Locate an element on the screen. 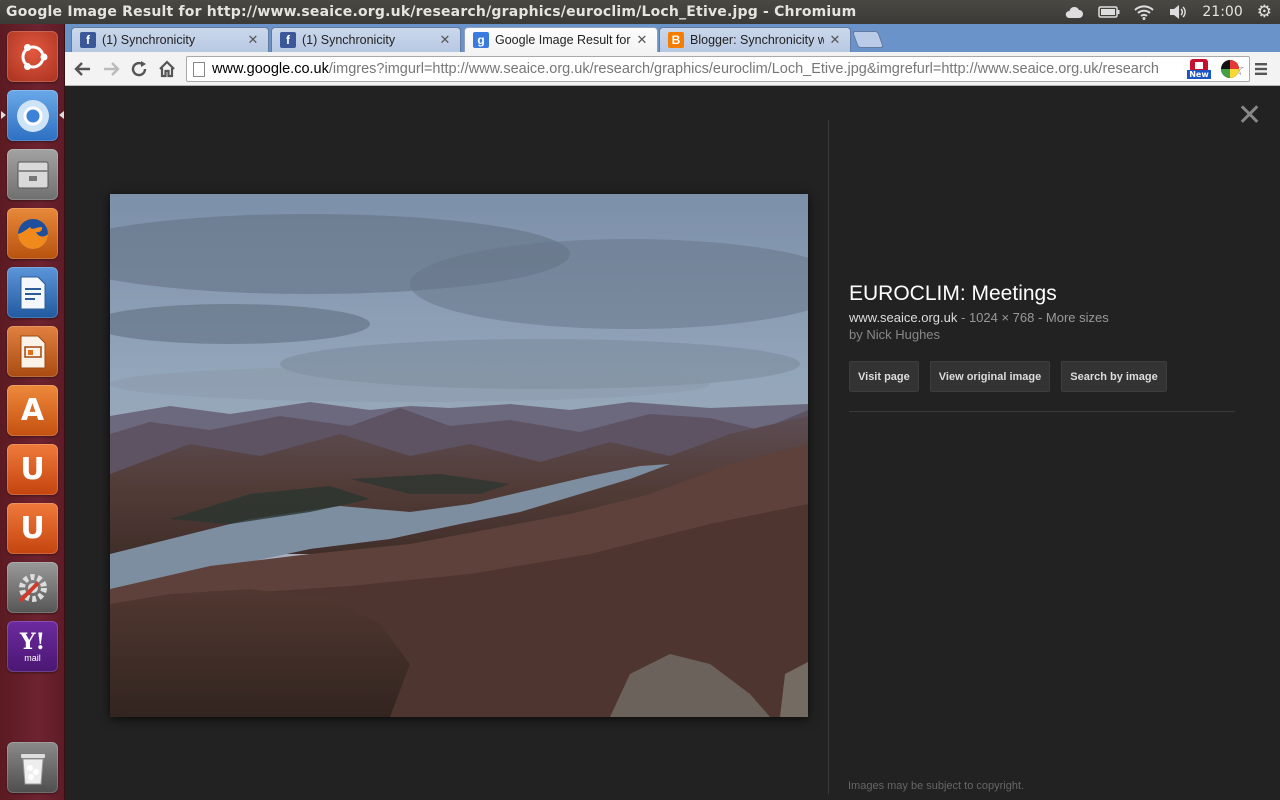  firefox-icon is located at coordinates (32, 233).